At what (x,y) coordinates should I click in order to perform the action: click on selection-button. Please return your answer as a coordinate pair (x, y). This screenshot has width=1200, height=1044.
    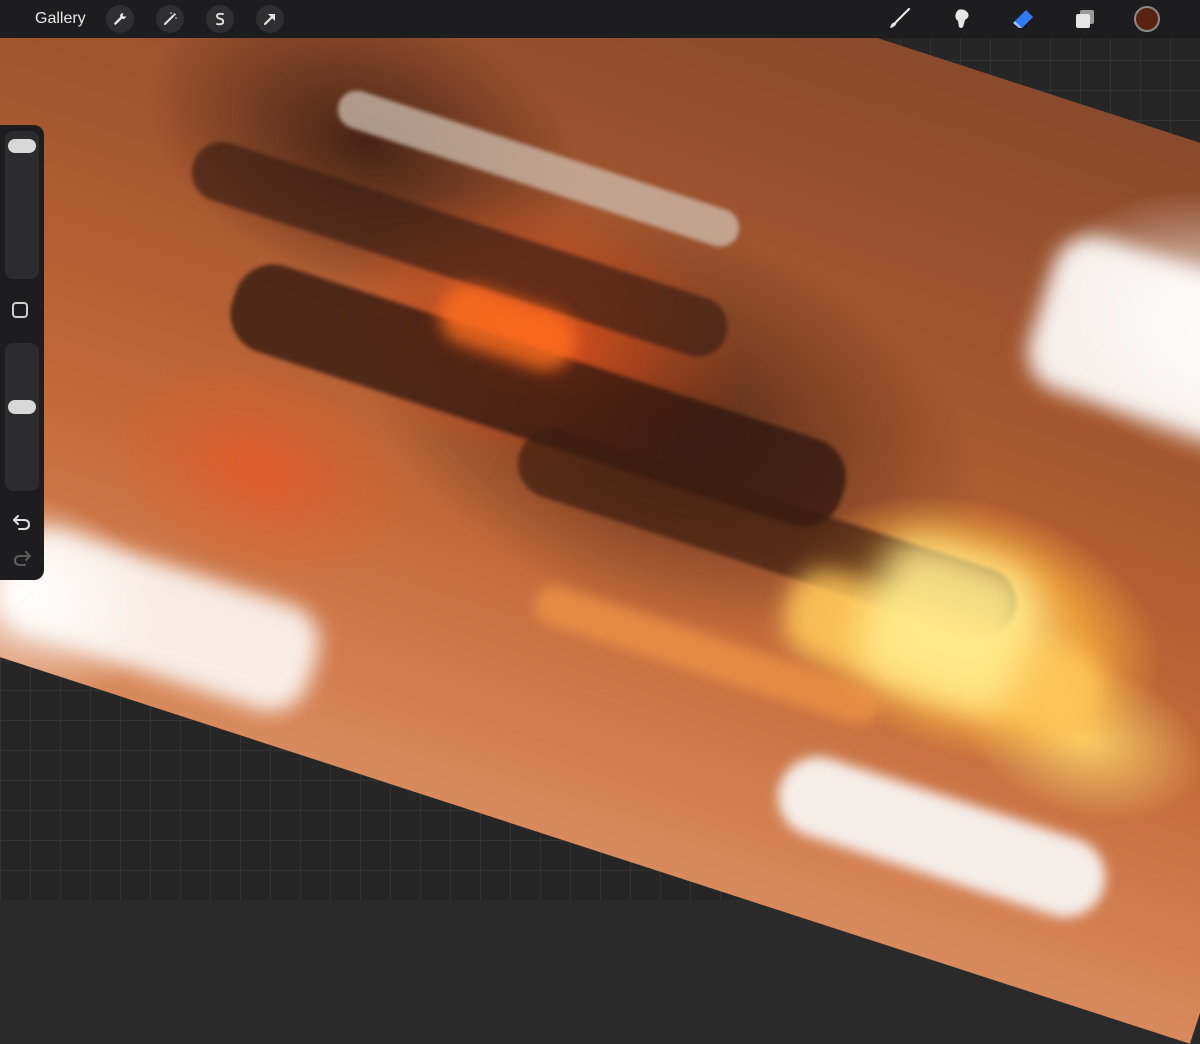
    Looking at the image, I should click on (219, 19).